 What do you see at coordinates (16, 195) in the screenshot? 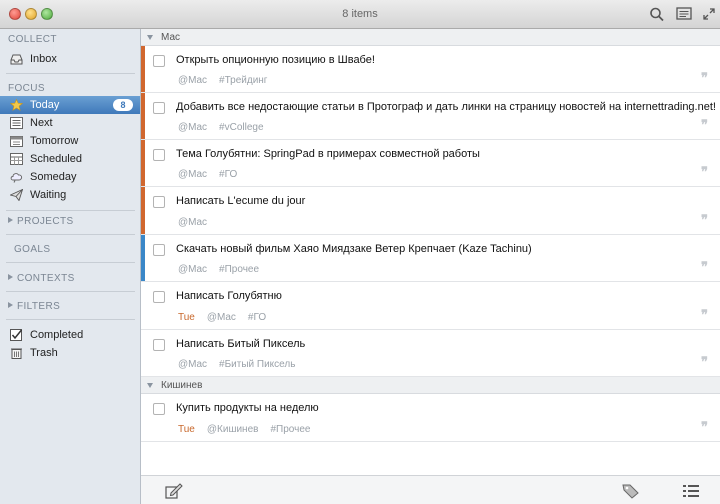
I see `paper-plane-icon` at bounding box center [16, 195].